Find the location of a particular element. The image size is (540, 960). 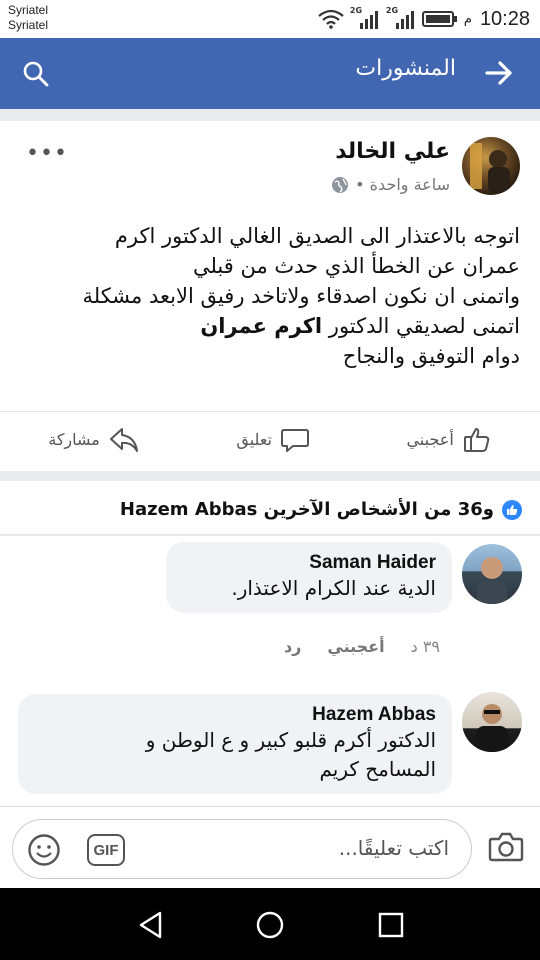

comment-author: Saman Haider is located at coordinates (309, 563).